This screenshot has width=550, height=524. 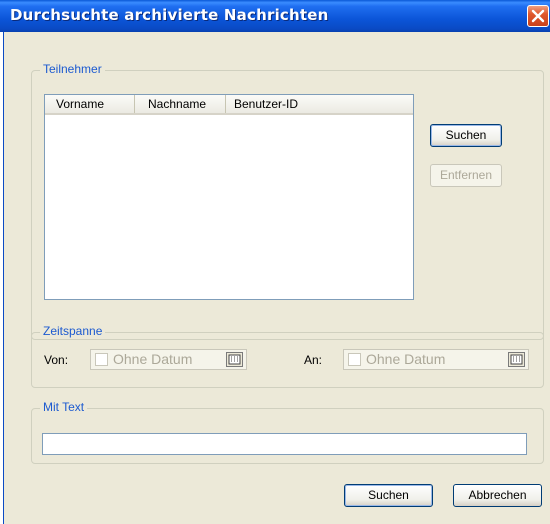 What do you see at coordinates (73, 331) in the screenshot?
I see `timespan-legend: Zeitspanne` at bounding box center [73, 331].